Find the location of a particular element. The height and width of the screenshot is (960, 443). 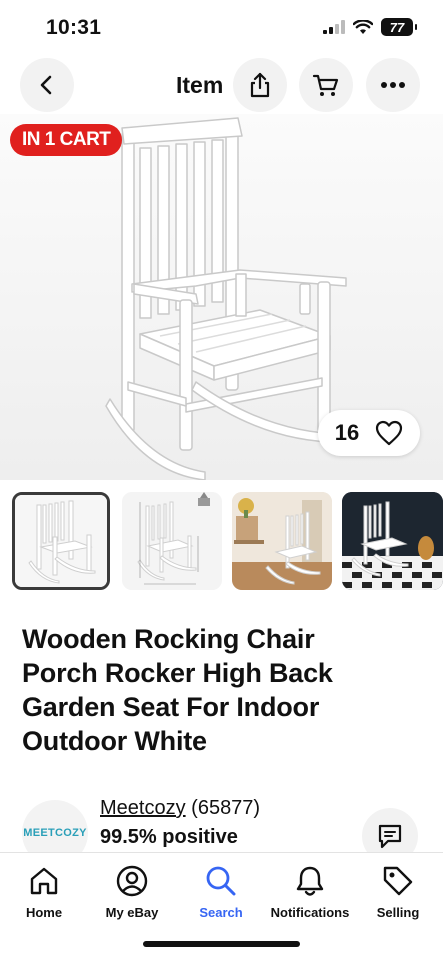

status-time: 10:31 is located at coordinates (74, 27).